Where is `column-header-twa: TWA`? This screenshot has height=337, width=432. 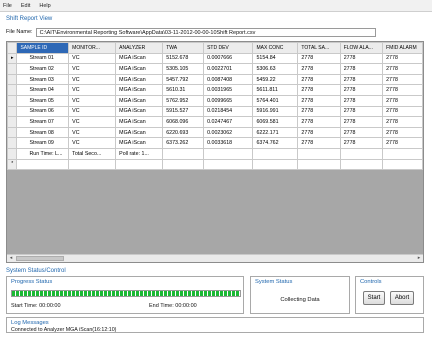 column-header-twa: TWA is located at coordinates (183, 48).